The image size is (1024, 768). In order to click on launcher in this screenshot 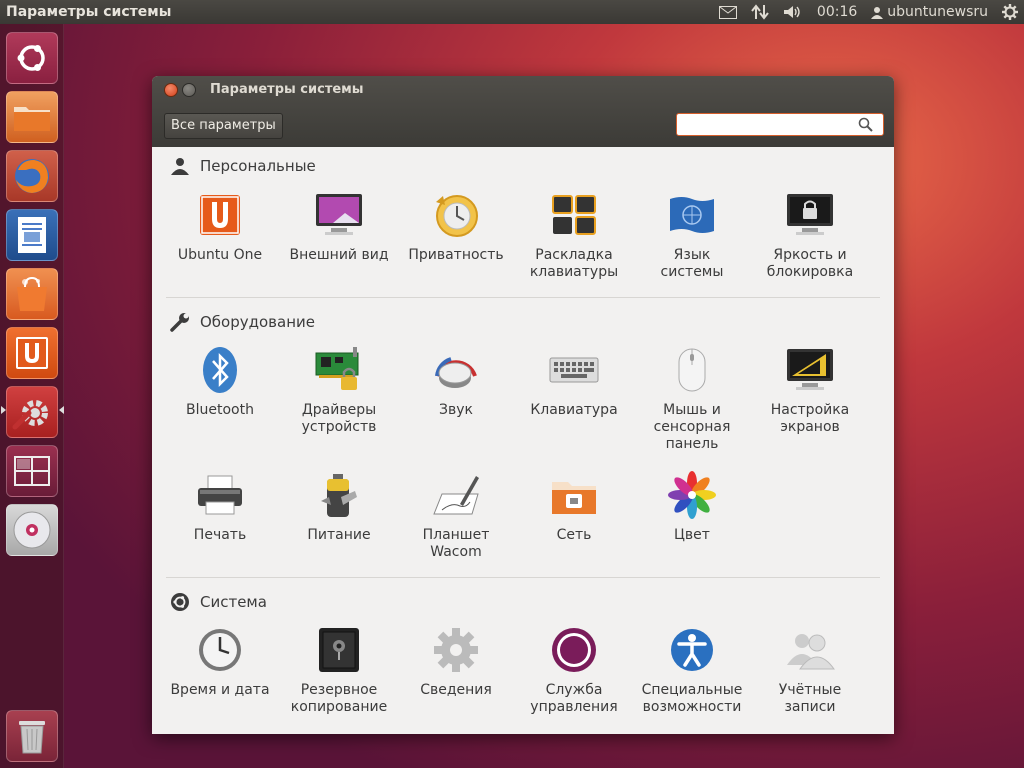, I will do `click(32, 396)`.